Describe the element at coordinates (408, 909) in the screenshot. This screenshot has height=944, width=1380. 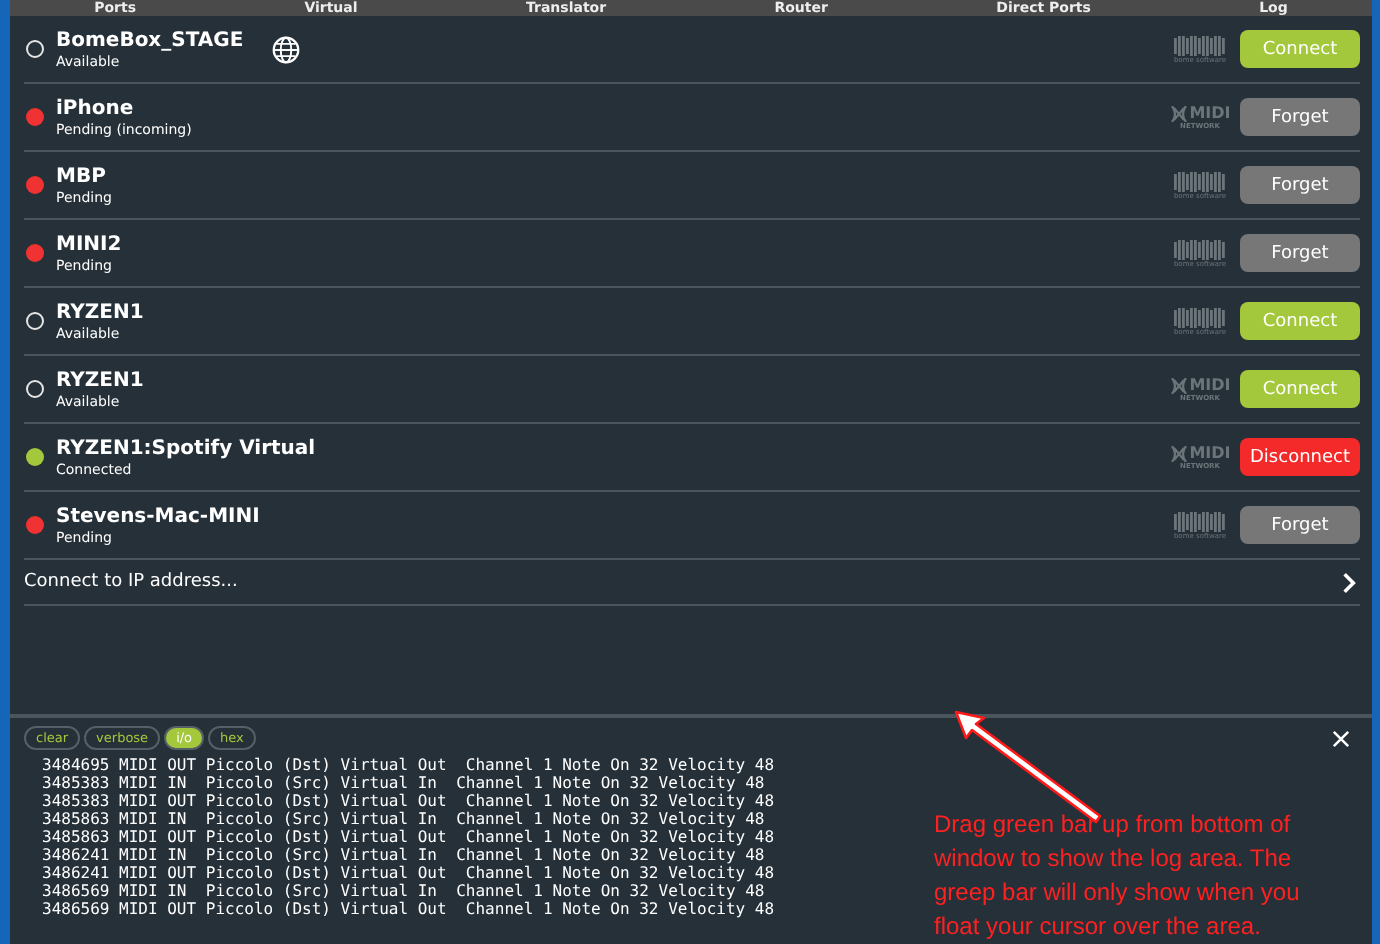
I see `log-line: 3486569 MIDI OUT Piccolo (Dst) Virtual Out Channel 1 Note On 32 Velocity 48` at that location.